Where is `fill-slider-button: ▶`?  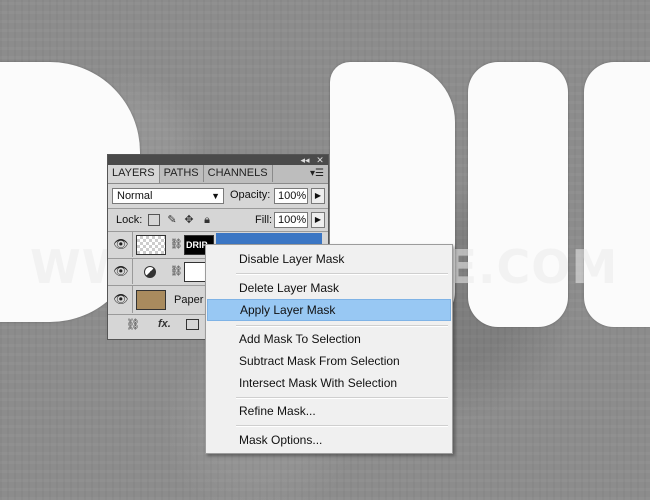
fill-slider-button: ▶ is located at coordinates (318, 220).